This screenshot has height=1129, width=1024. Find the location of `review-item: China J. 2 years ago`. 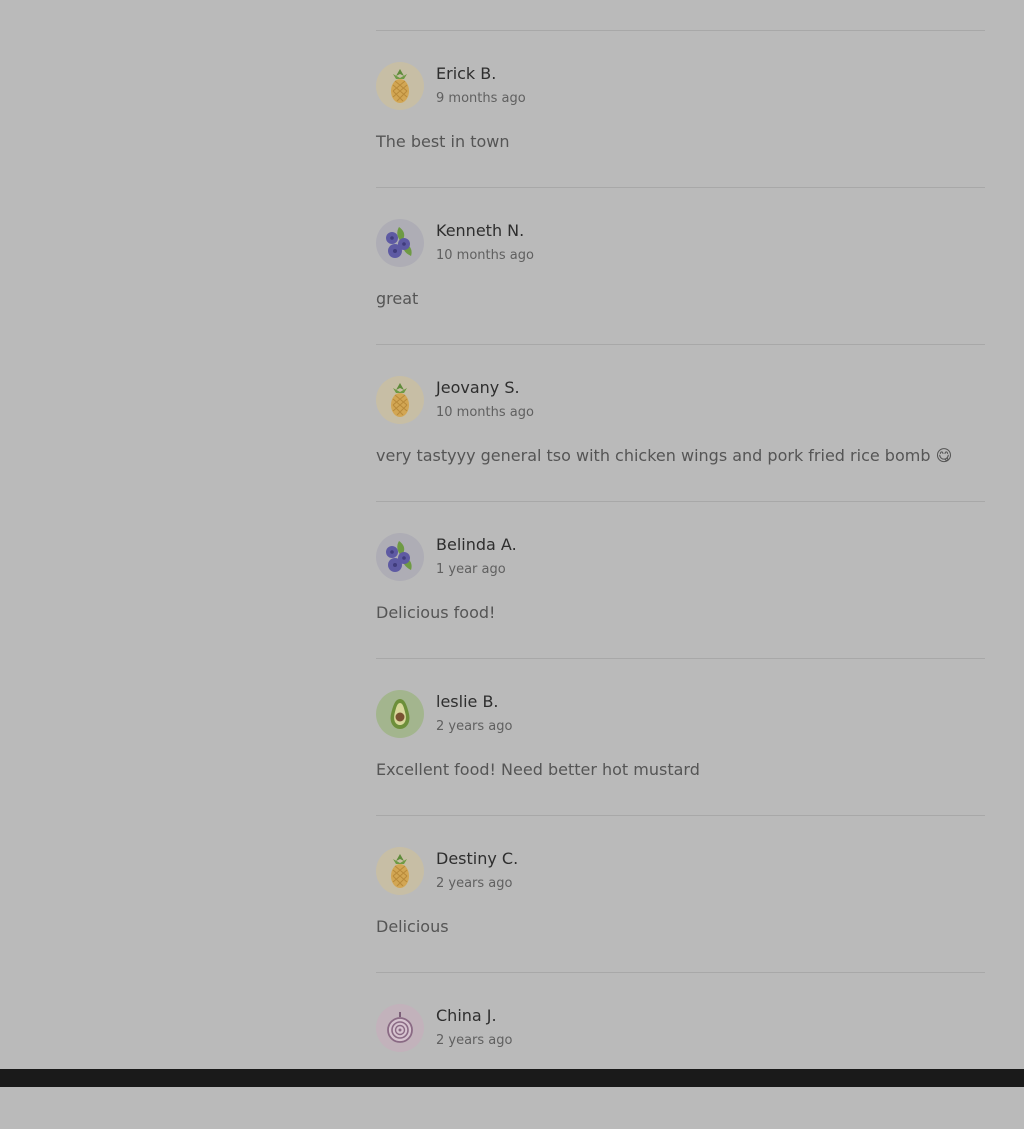

review-item: China J. 2 years ago is located at coordinates (680, 1051).